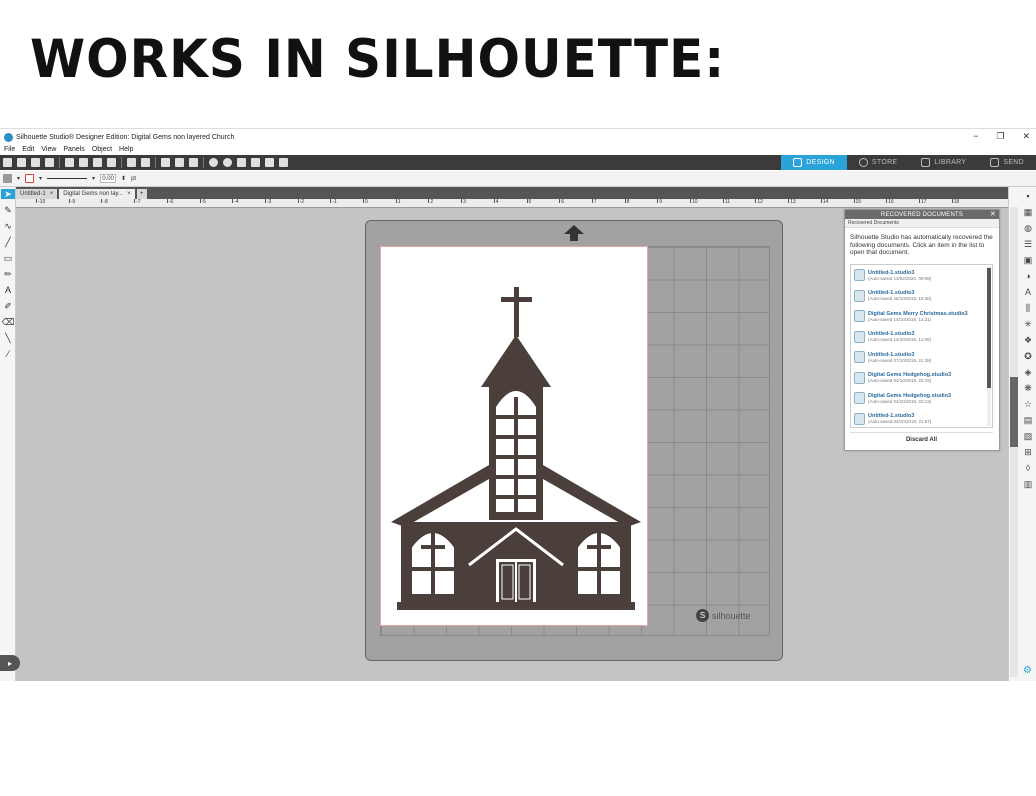 The height and width of the screenshot is (796, 1036). I want to click on zoom-in-icon, so click(213, 162).